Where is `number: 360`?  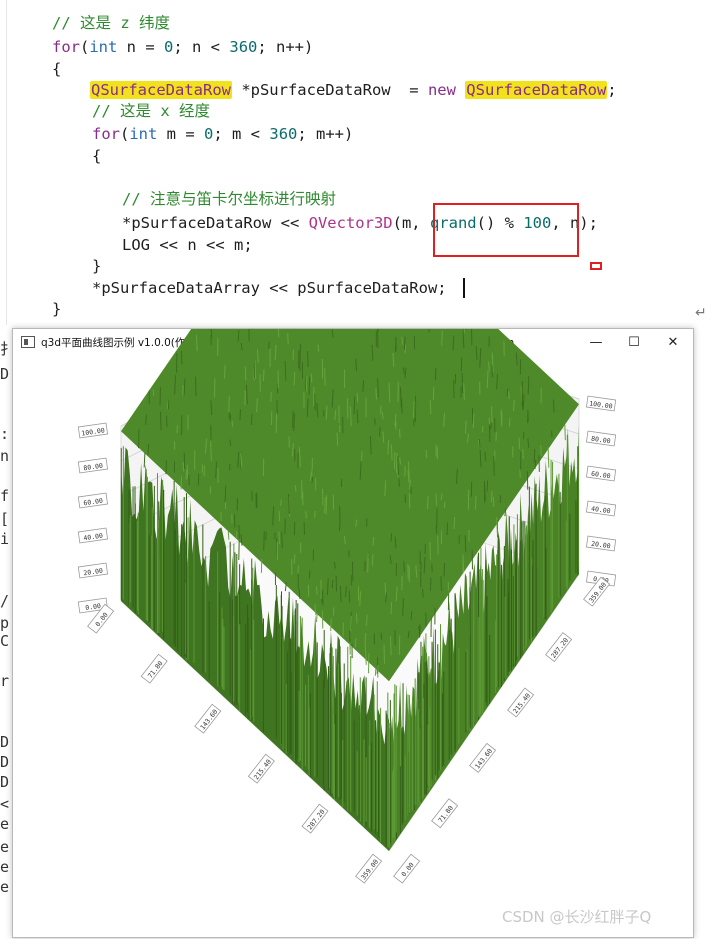
number: 360 is located at coordinates (283, 134).